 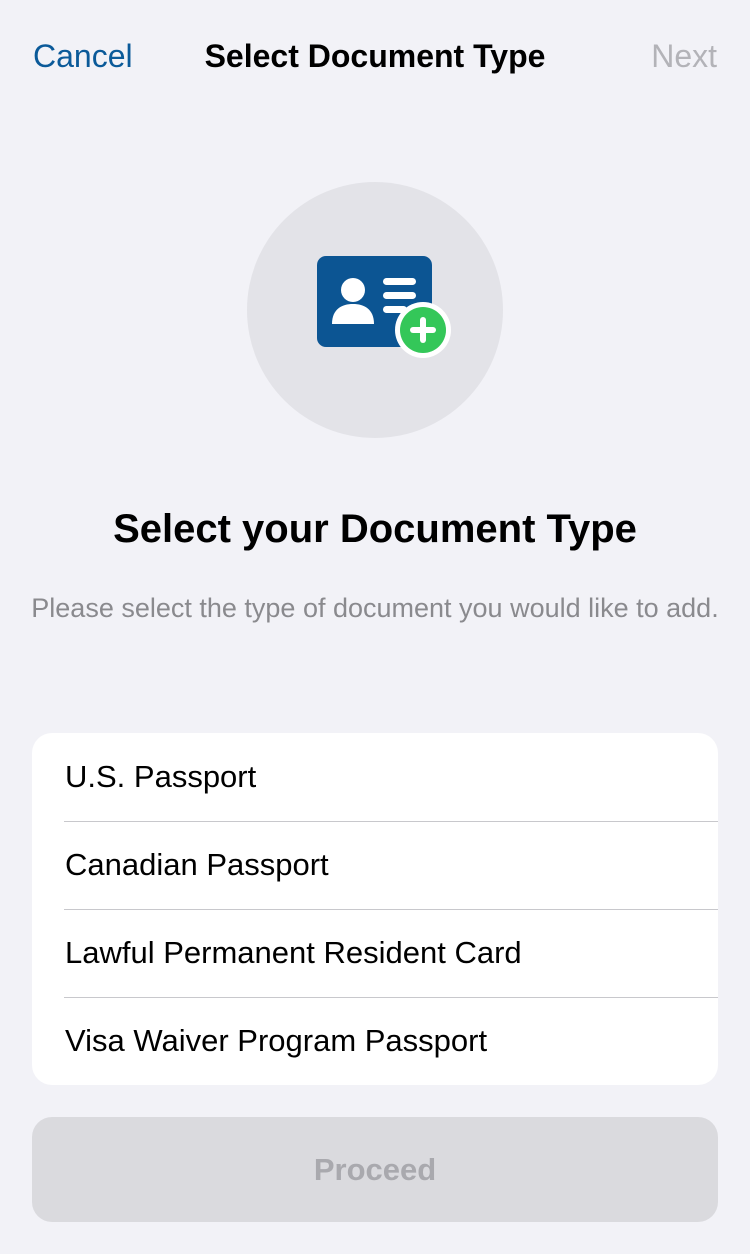 I want to click on option-us-passport: U.S. Passport, so click(x=375, y=777).